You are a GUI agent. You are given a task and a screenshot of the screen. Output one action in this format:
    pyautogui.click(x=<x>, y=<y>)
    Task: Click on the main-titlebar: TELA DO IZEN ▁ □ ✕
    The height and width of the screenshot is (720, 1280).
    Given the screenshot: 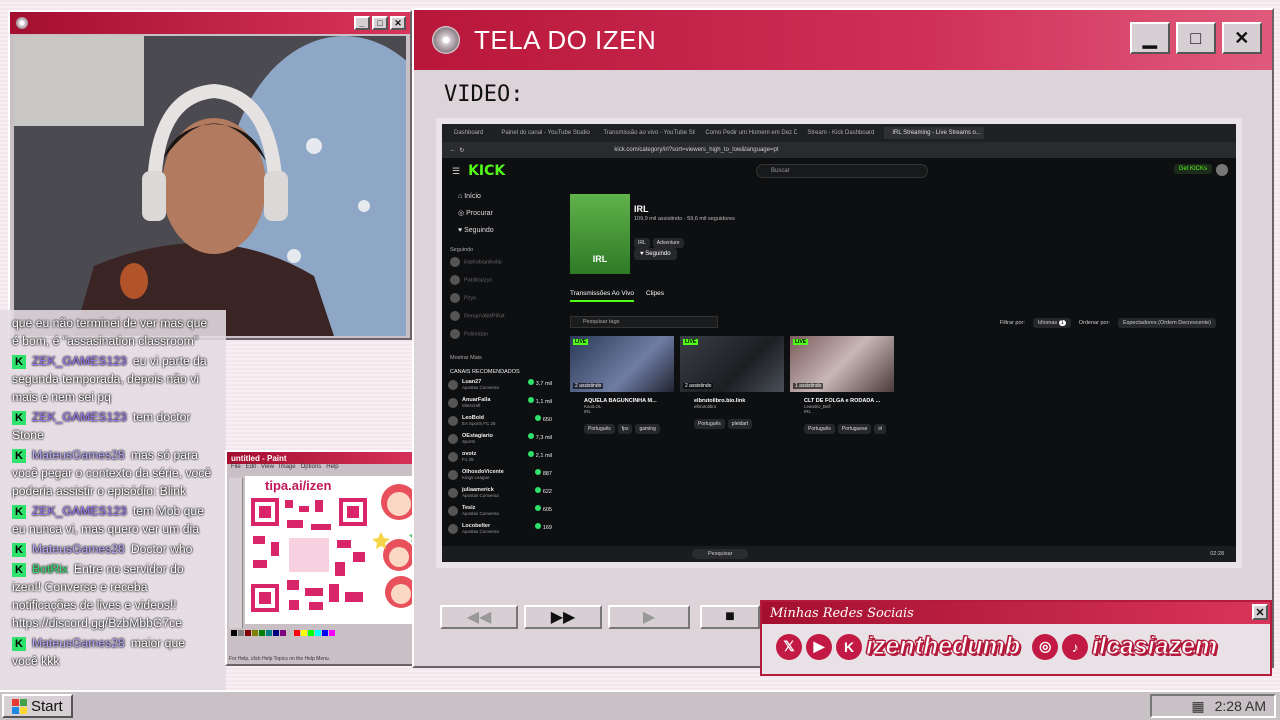 What is the action you would take?
    pyautogui.click(x=843, y=40)
    